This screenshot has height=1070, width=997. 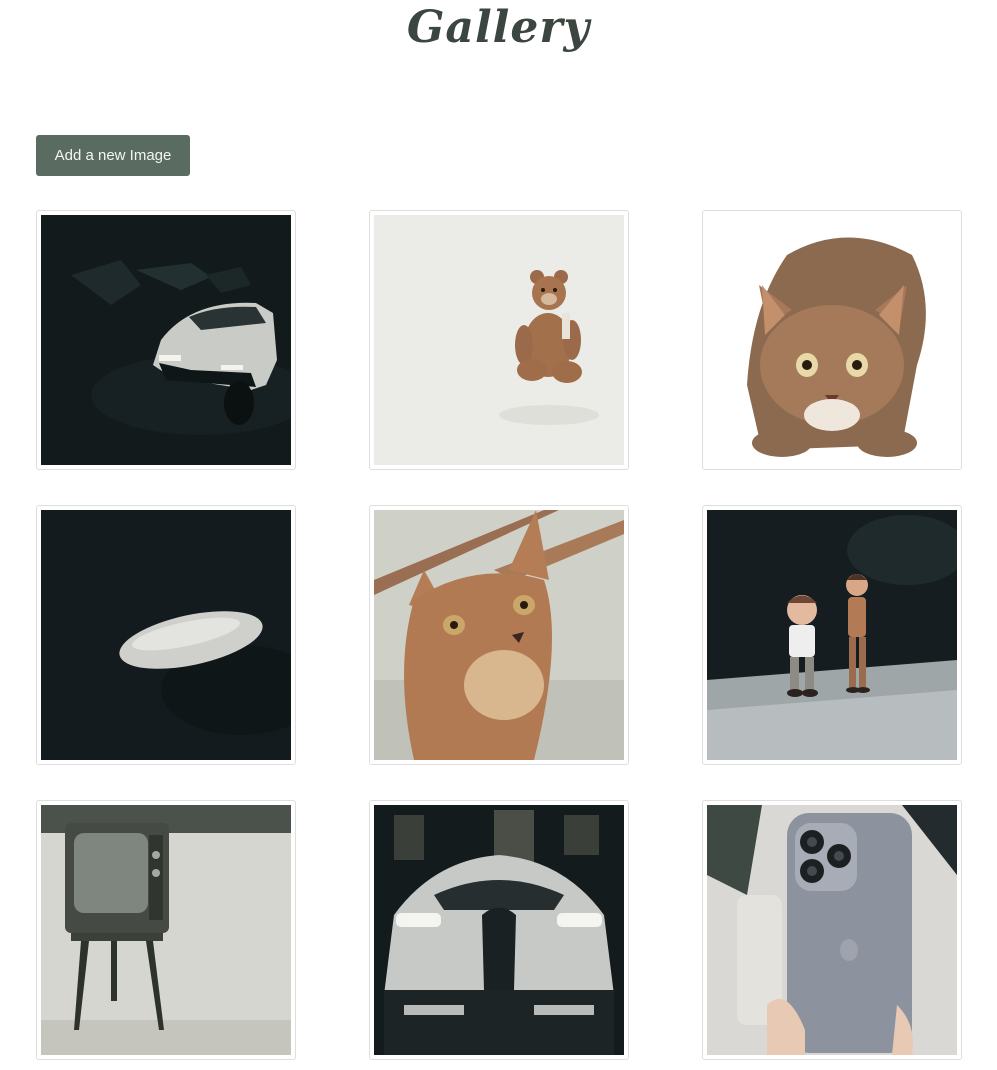 I want to click on retro-tv-image, so click(x=166, y=930).